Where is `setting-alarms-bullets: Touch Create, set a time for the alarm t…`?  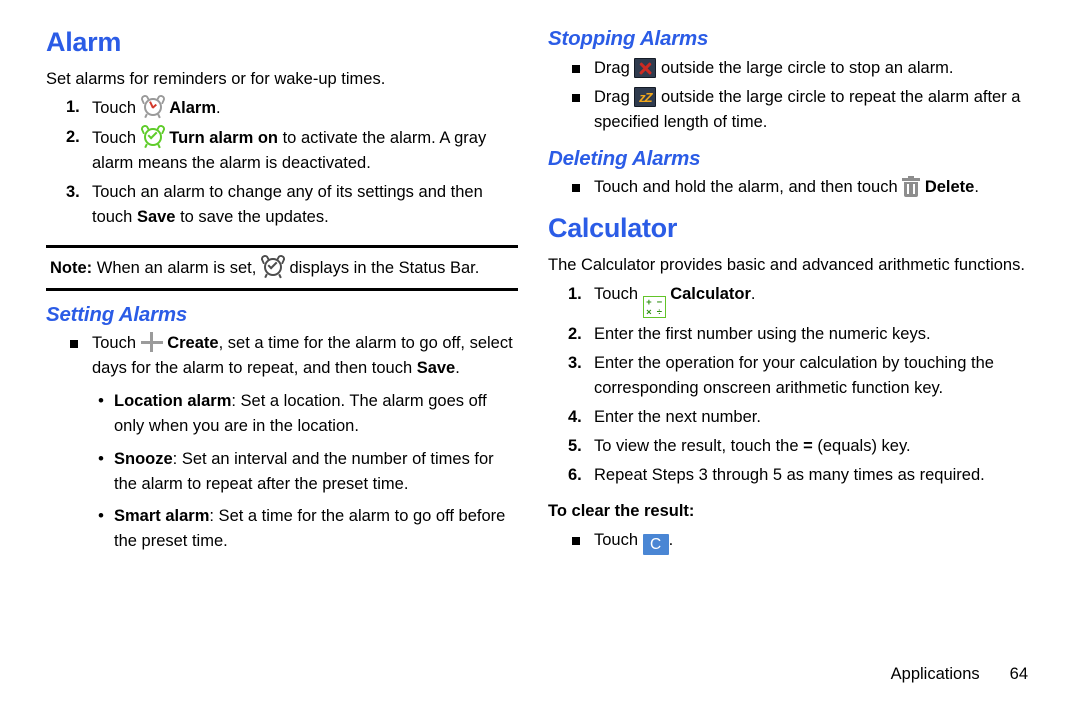 setting-alarms-bullets: Touch Create, set a time for the alarm t… is located at coordinates (282, 356).